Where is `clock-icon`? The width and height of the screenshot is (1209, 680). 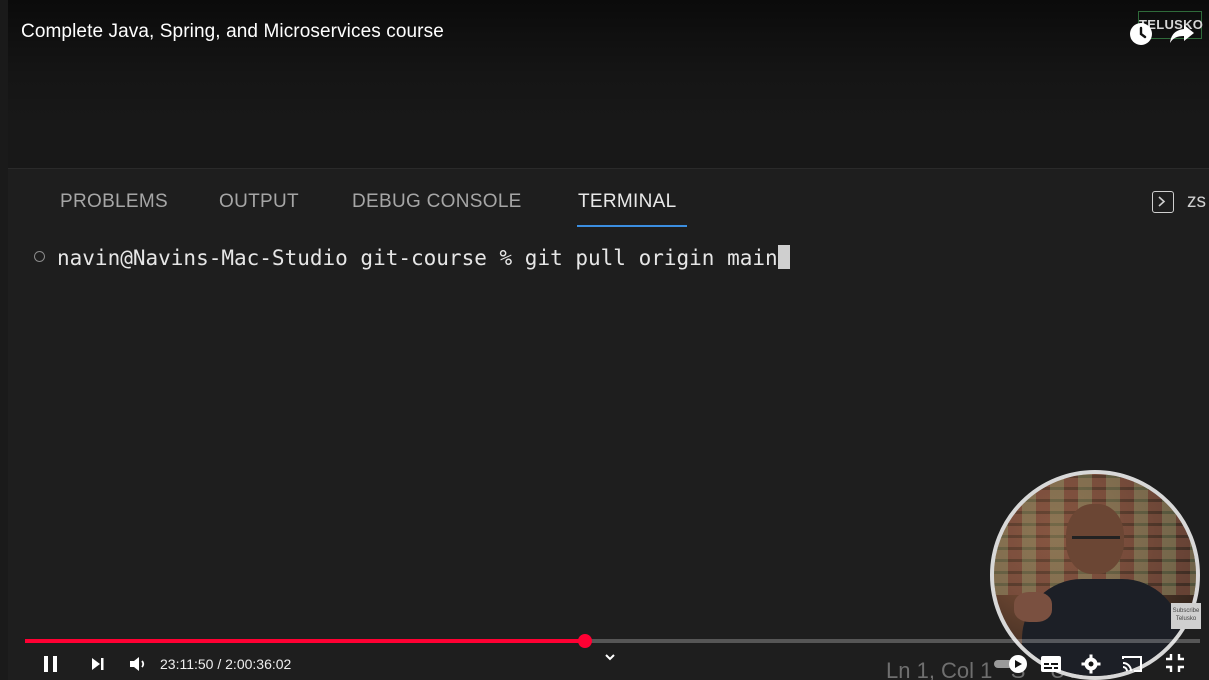
clock-icon is located at coordinates (1141, 34).